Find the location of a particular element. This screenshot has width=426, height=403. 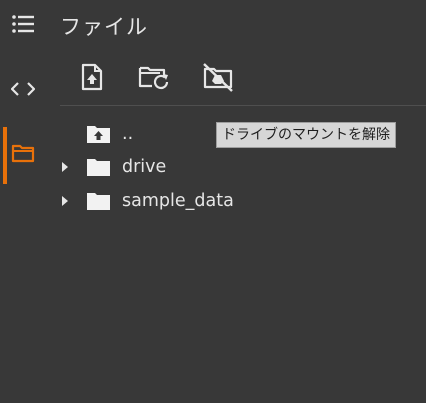

rail-toc-button is located at coordinates (23, 26).